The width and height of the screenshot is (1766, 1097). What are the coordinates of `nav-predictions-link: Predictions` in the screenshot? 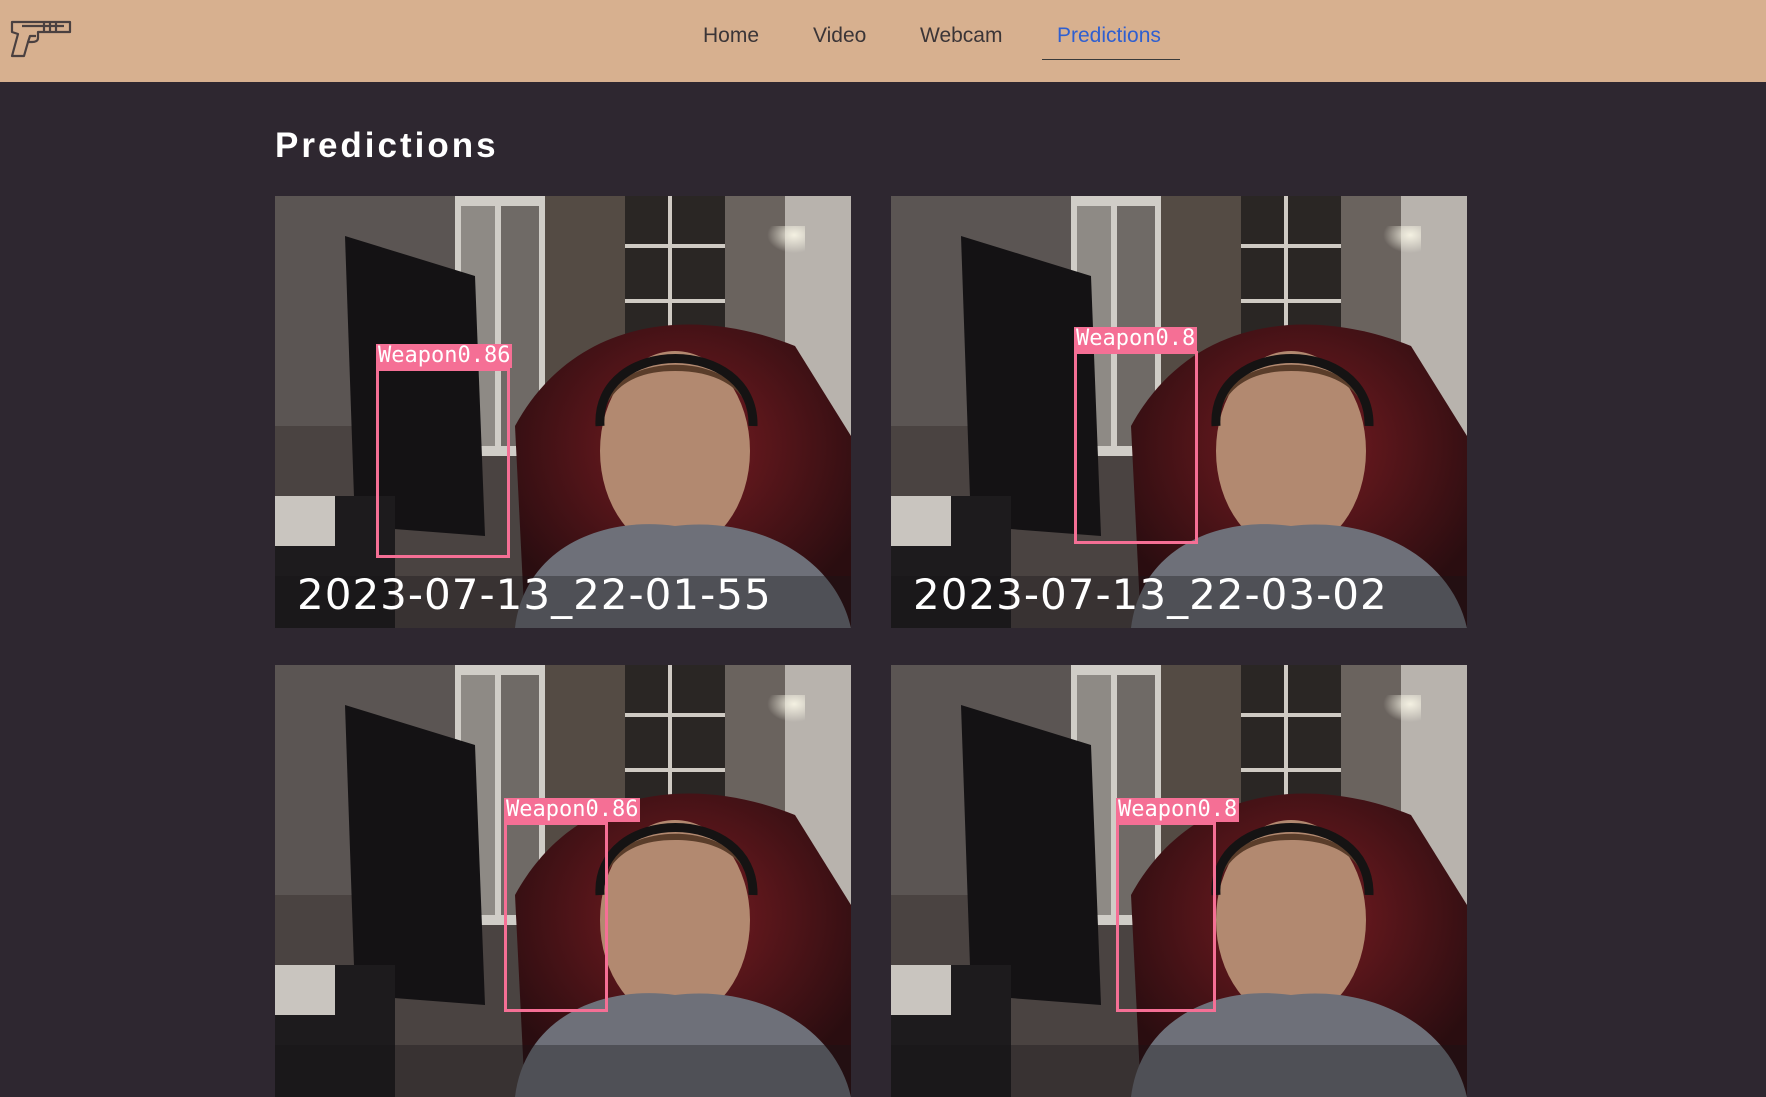 It's located at (1109, 36).